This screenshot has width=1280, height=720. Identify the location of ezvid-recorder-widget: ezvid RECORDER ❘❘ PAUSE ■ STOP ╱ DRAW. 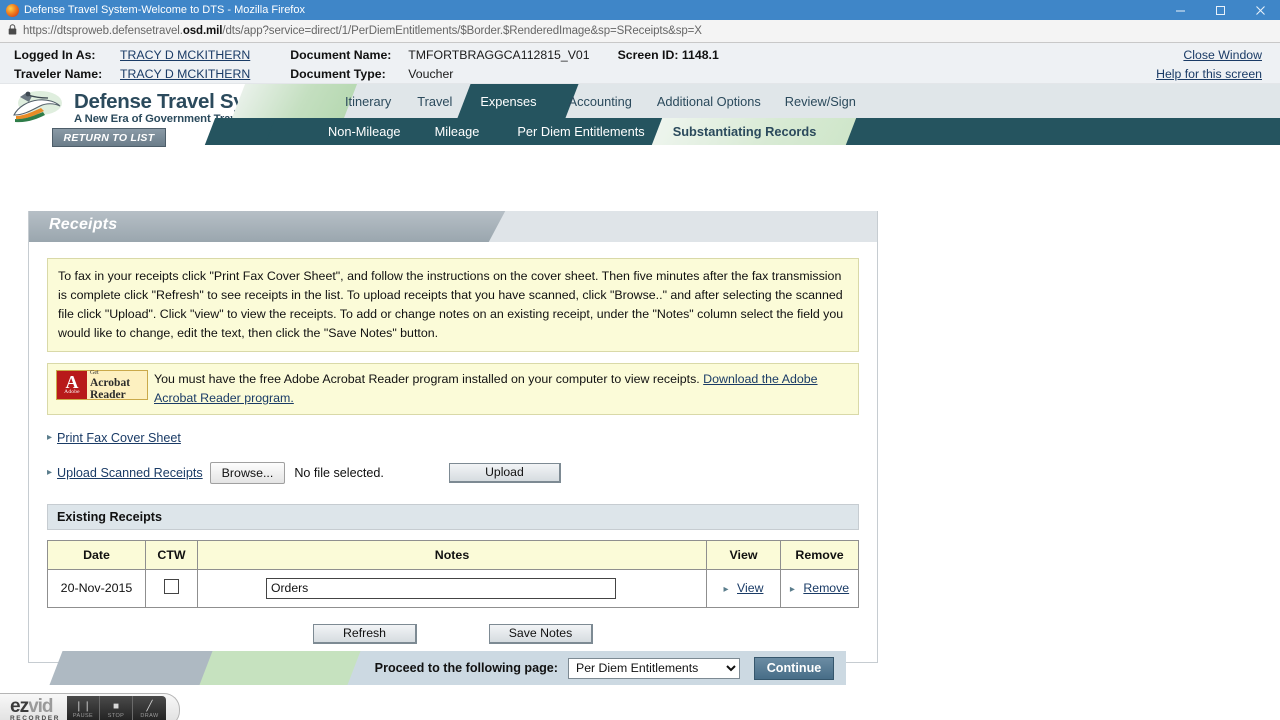
(90, 706).